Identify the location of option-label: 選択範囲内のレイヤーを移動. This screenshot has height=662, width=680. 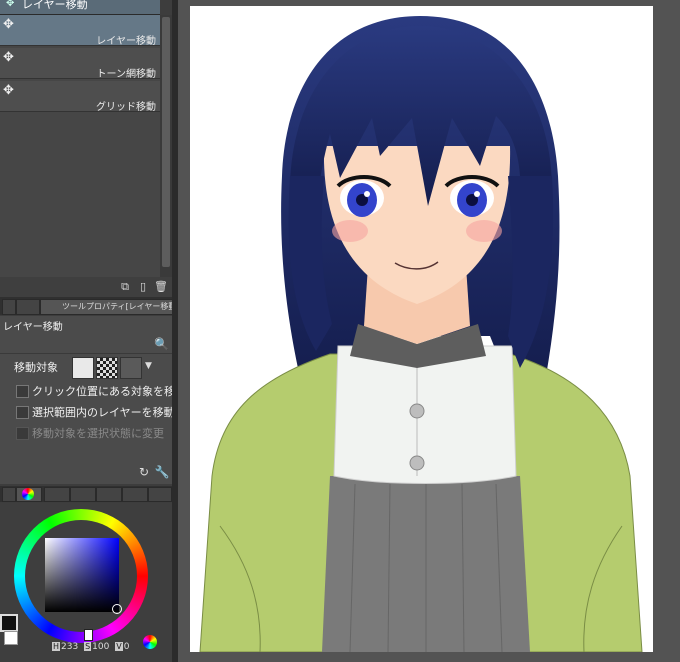
(103, 412).